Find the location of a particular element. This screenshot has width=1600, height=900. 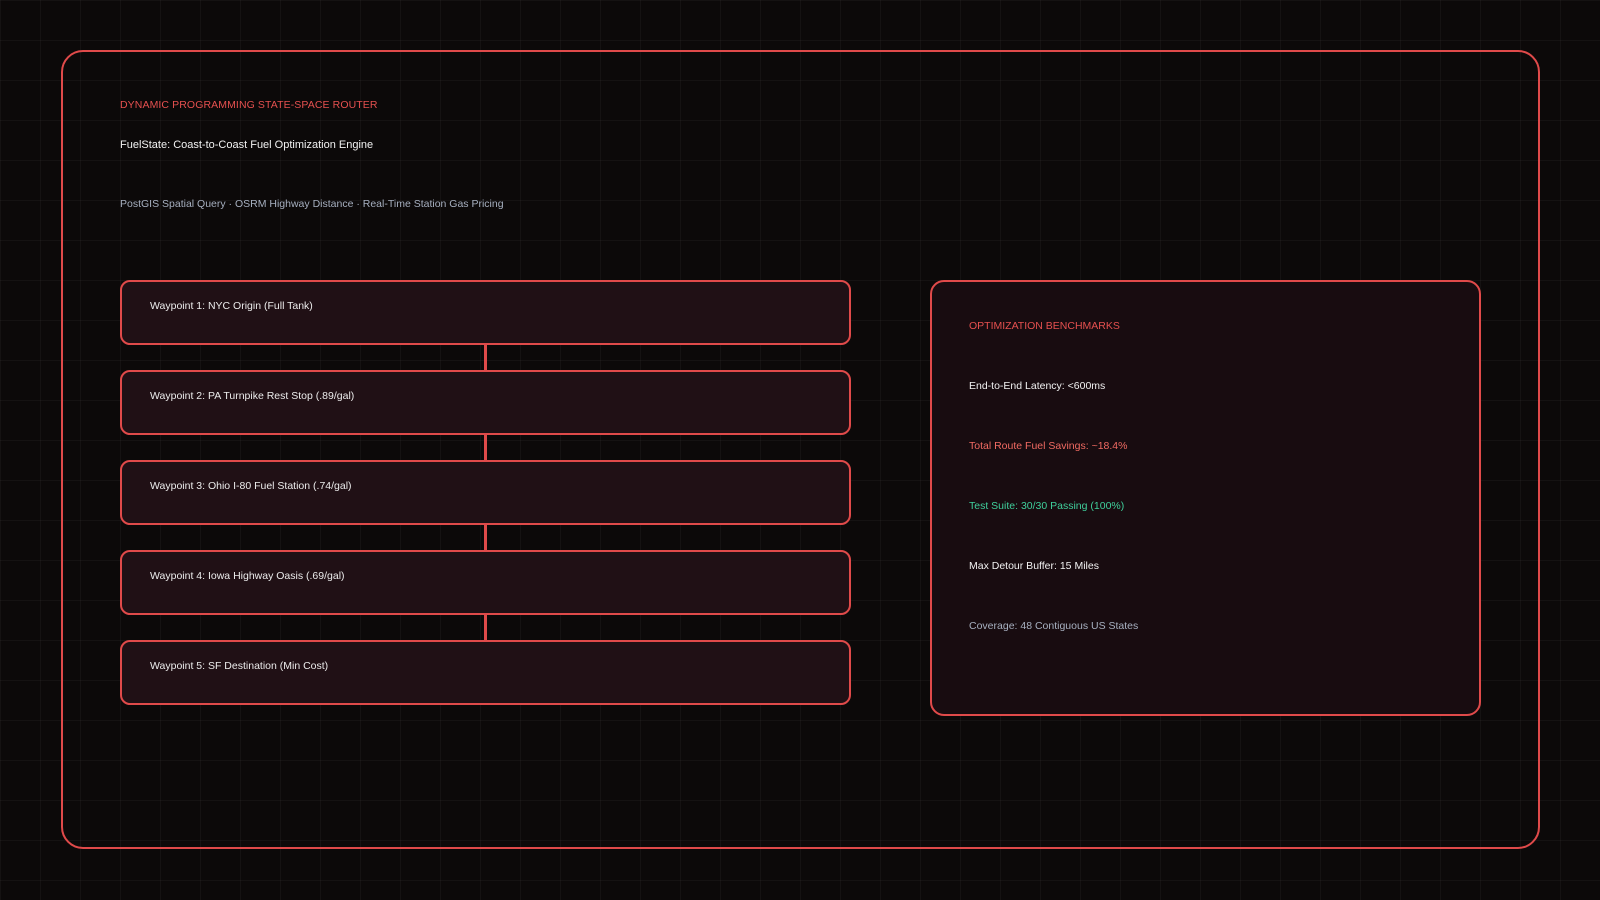

metric-latency: End-to-End Latency: <600ms is located at coordinates (1037, 386).